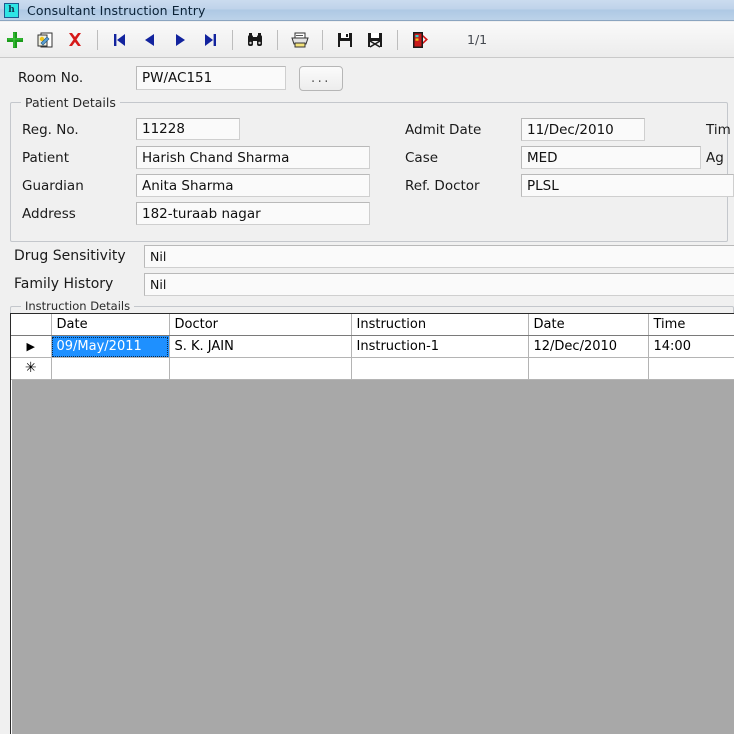  I want to click on grid-header-rowmarker, so click(31, 325).